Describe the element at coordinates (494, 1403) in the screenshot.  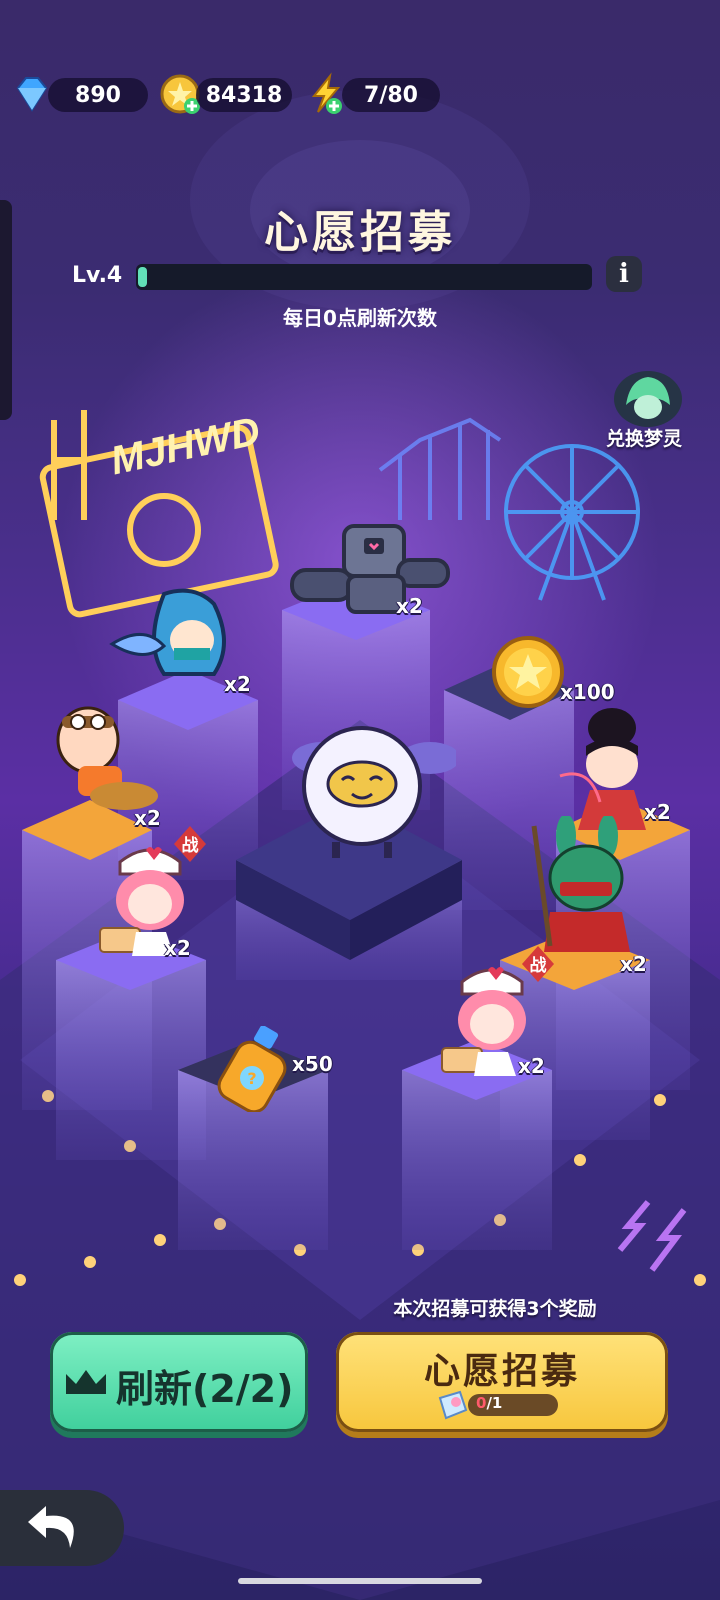
I see `wish-cost-required: /1` at that location.